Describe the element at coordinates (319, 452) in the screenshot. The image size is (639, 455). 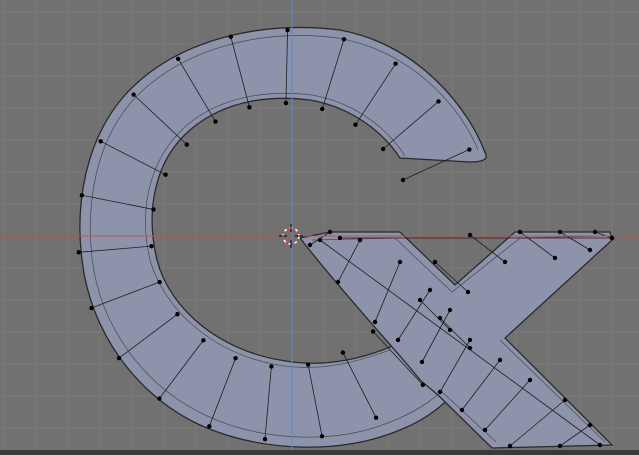
I see `viewport-bottom-border` at that location.